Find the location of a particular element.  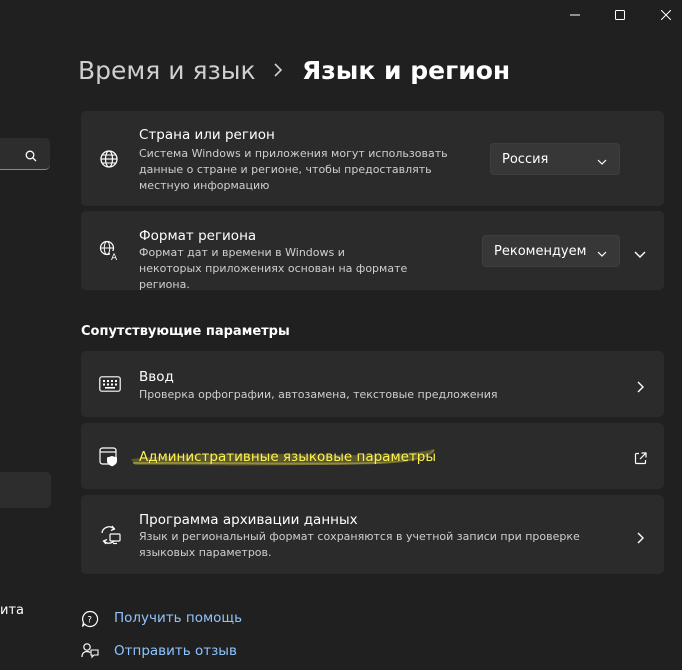

minimize-button is located at coordinates (575, 14).